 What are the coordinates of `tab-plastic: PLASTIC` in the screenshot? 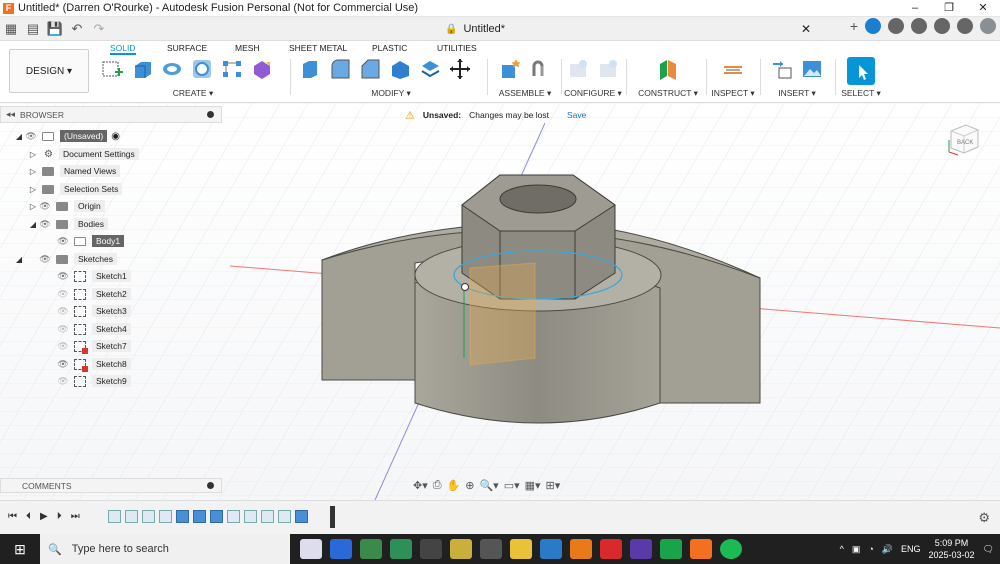 It's located at (389, 48).